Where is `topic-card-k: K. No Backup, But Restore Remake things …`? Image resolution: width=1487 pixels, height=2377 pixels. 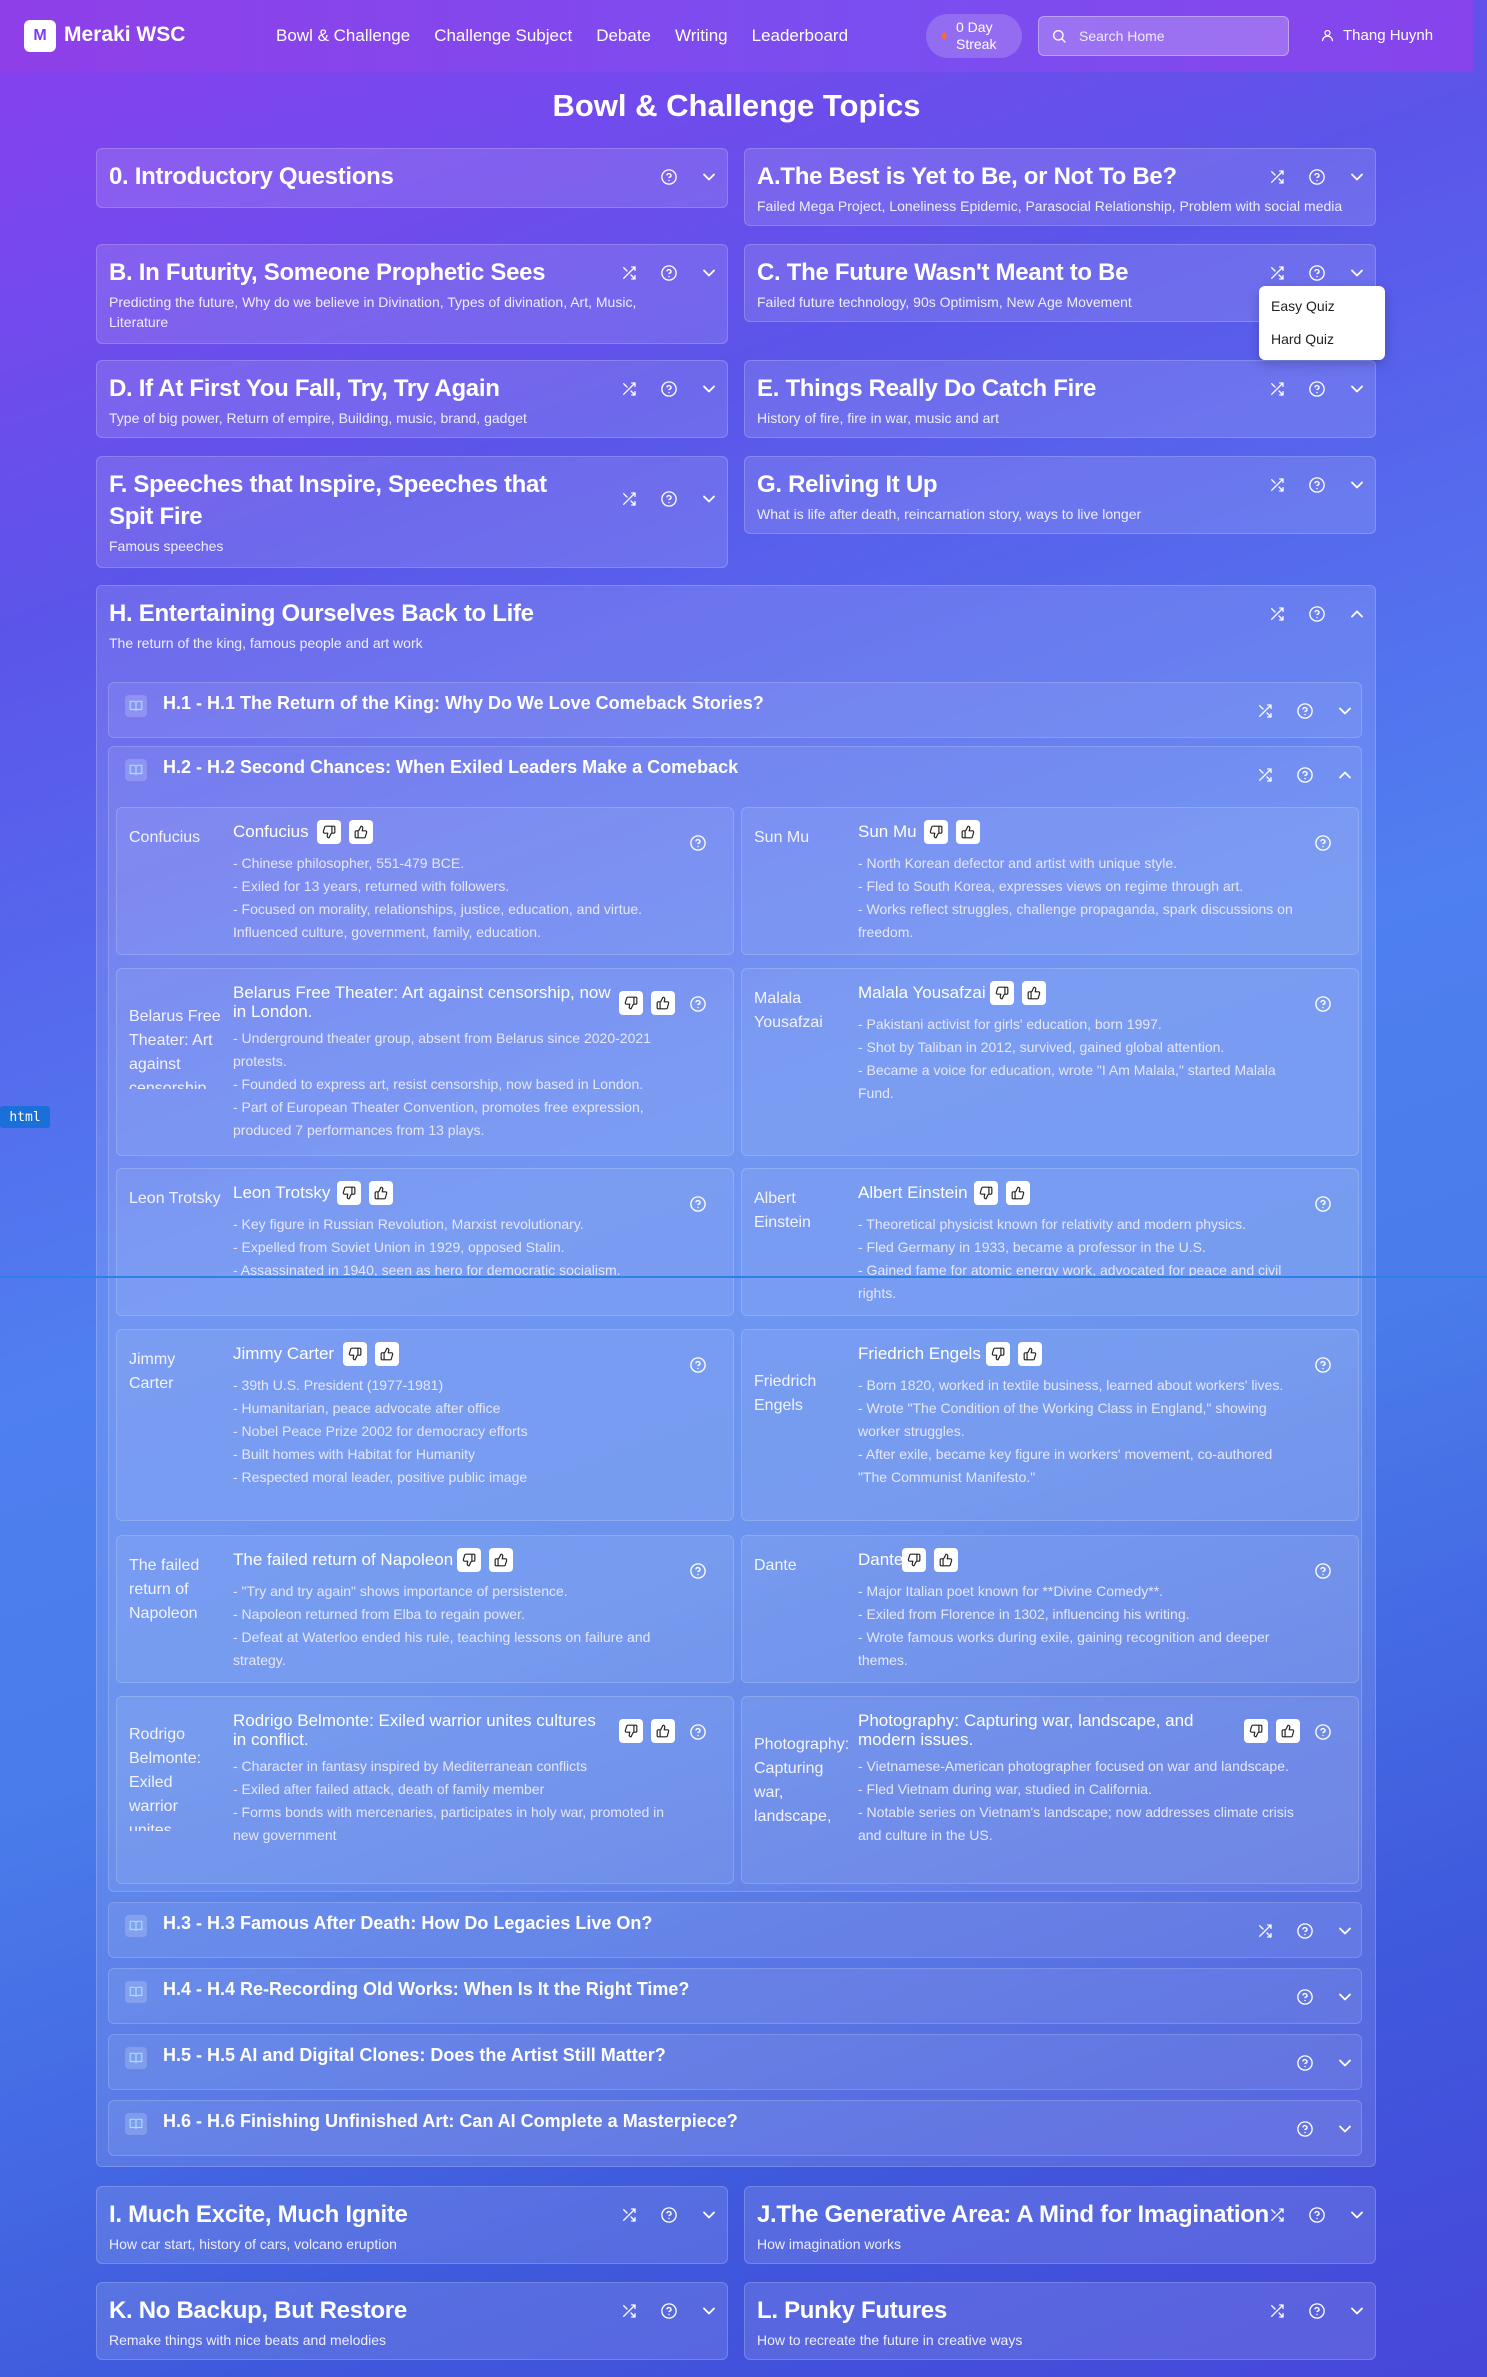 topic-card-k: K. No Backup, But Restore Remake things … is located at coordinates (412, 2321).